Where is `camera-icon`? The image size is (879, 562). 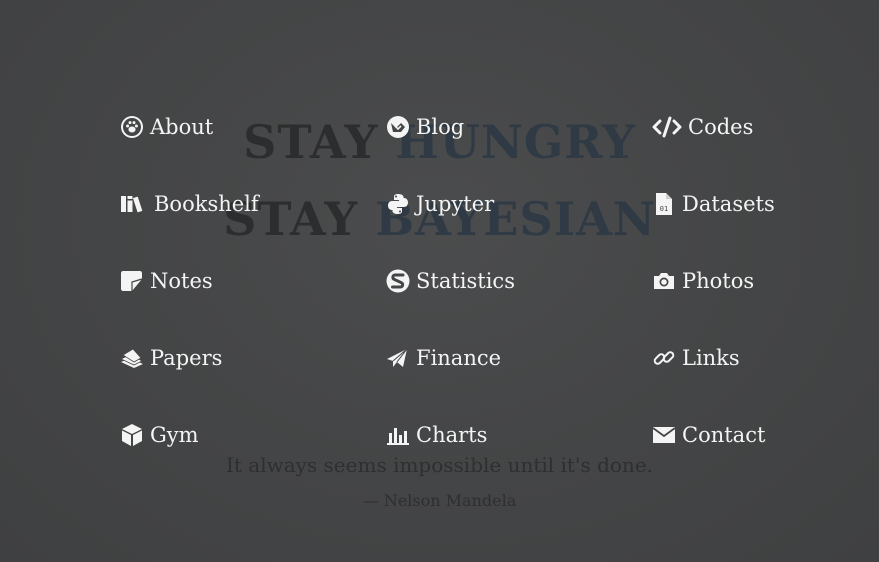
camera-icon is located at coordinates (664, 281).